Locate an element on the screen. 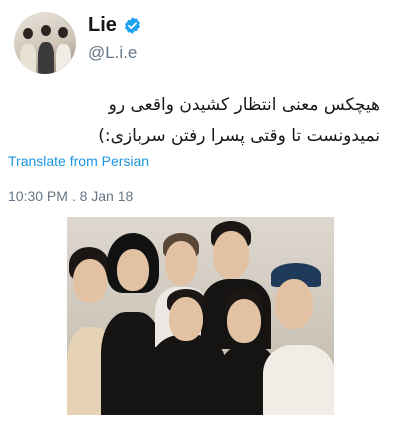 Image resolution: width=400 pixels, height=434 pixels. user-handle: @L.i.e is located at coordinates (112, 53).